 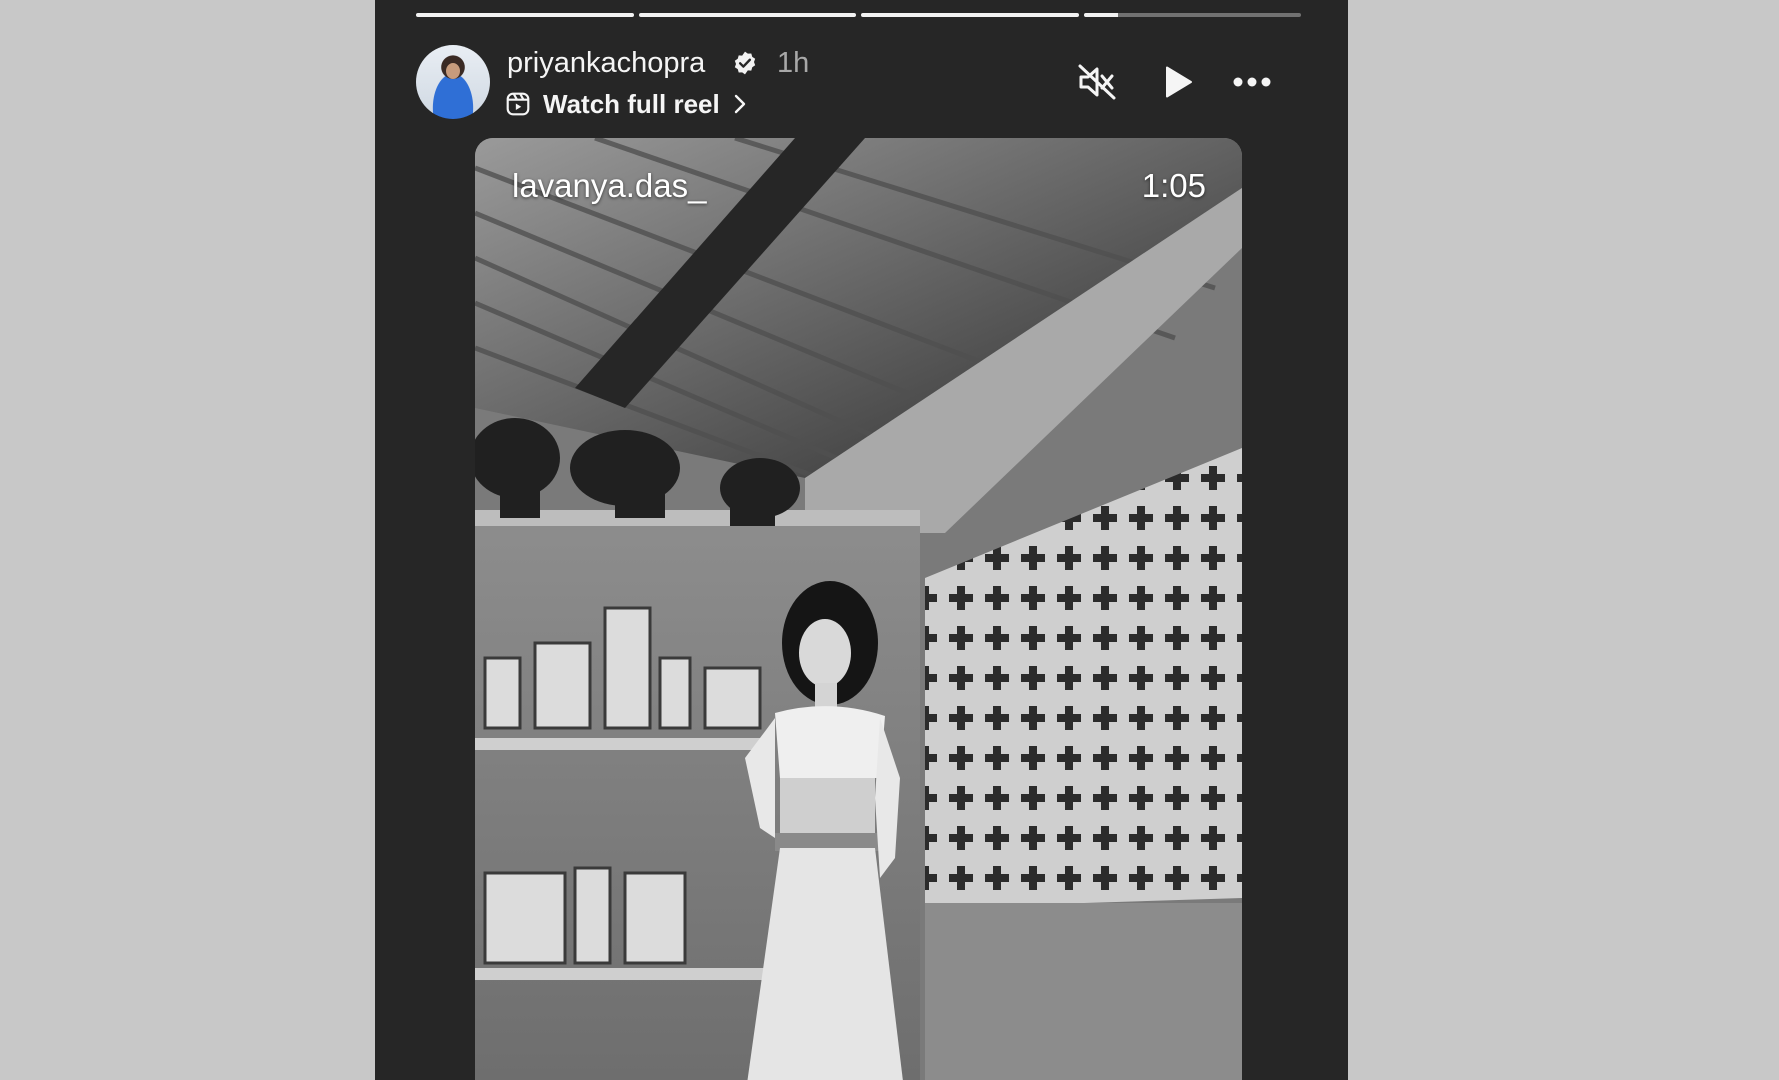 What do you see at coordinates (1177, 82) in the screenshot?
I see `play-icon` at bounding box center [1177, 82].